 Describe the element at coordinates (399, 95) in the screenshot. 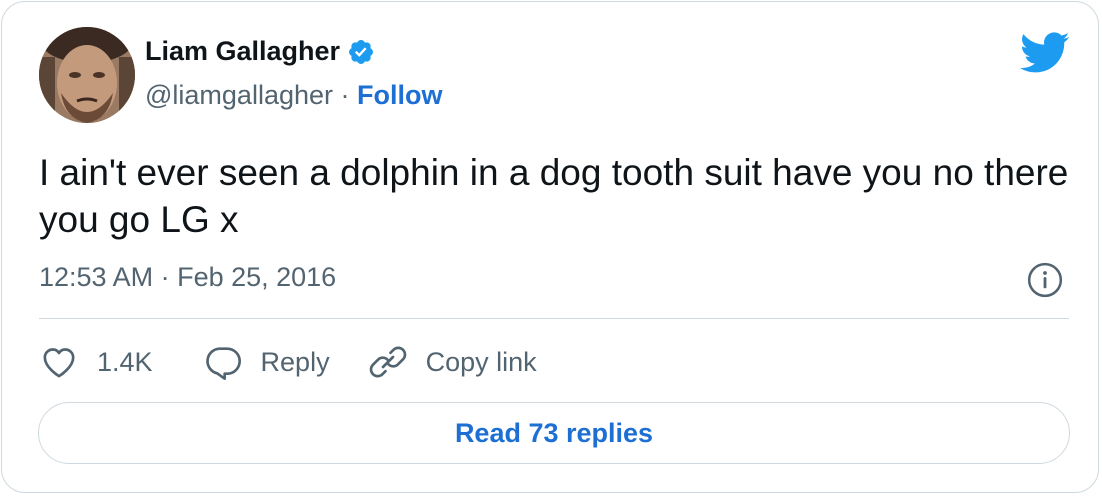

I see `follow-button: Follow` at that location.